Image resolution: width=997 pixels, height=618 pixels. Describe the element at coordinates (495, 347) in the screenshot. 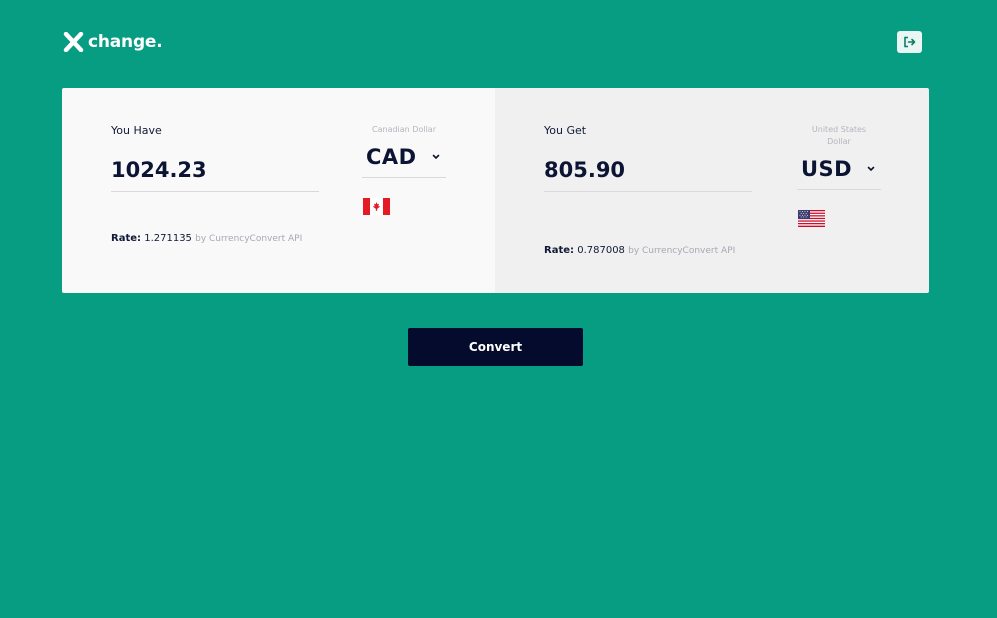

I see `convert-button: Convert` at that location.